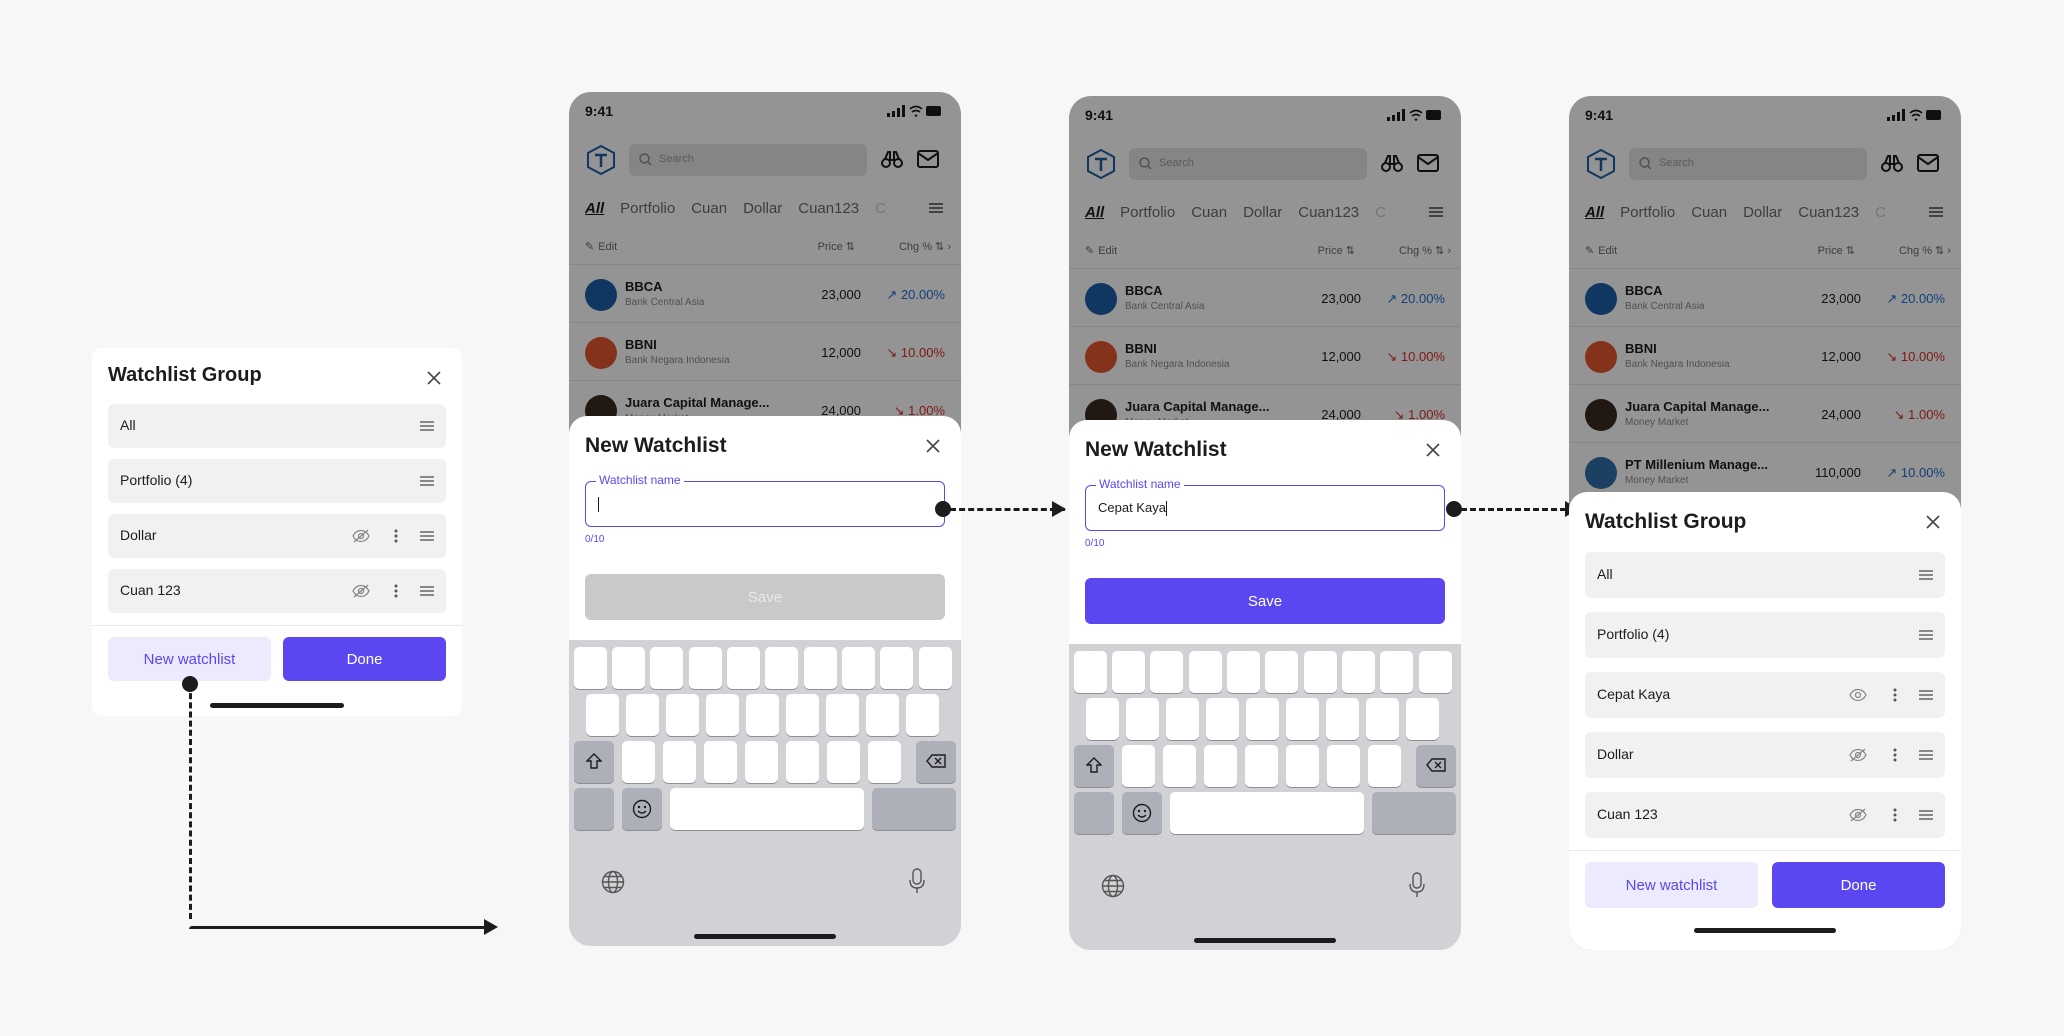 The height and width of the screenshot is (1036, 2064). I want to click on sheet-title: Watchlist Group, so click(1666, 521).